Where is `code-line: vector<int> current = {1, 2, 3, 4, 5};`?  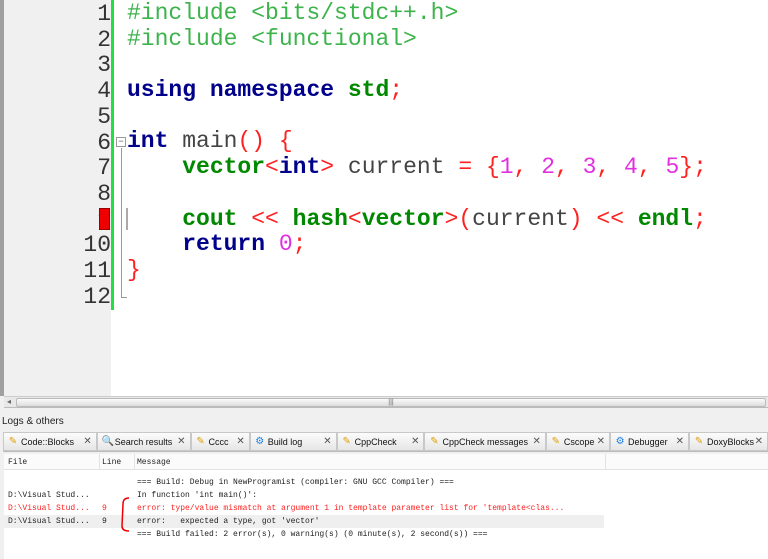
code-line: vector<int> current = {1, 2, 3, 4, 5}; is located at coordinates (417, 167).